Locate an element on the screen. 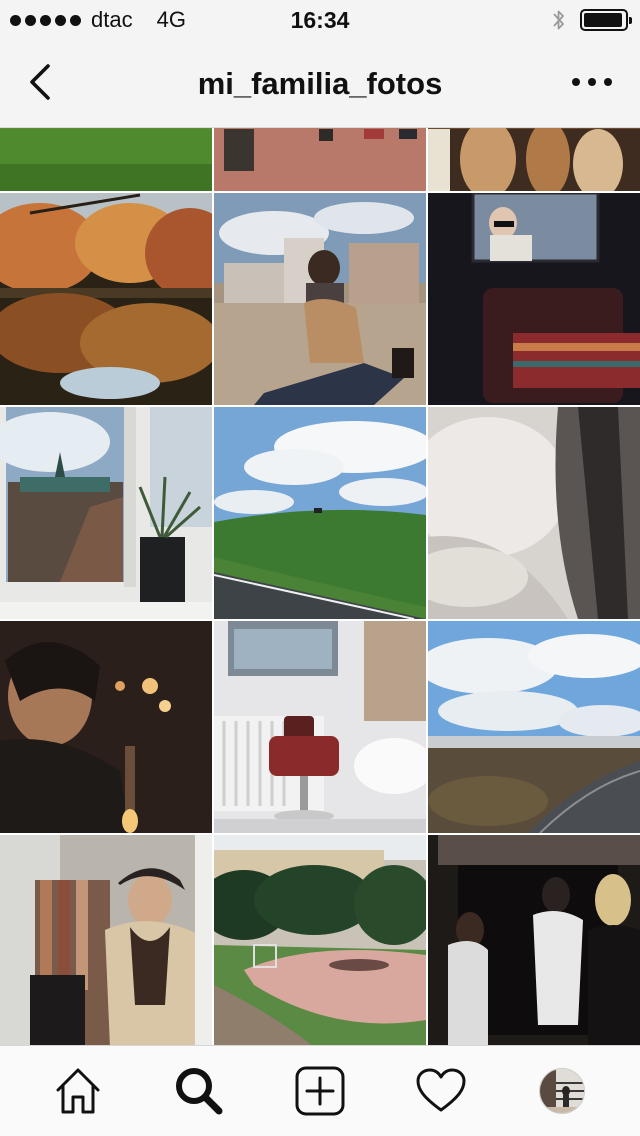 The height and width of the screenshot is (1136, 640). tab-bar is located at coordinates (320, 1090).